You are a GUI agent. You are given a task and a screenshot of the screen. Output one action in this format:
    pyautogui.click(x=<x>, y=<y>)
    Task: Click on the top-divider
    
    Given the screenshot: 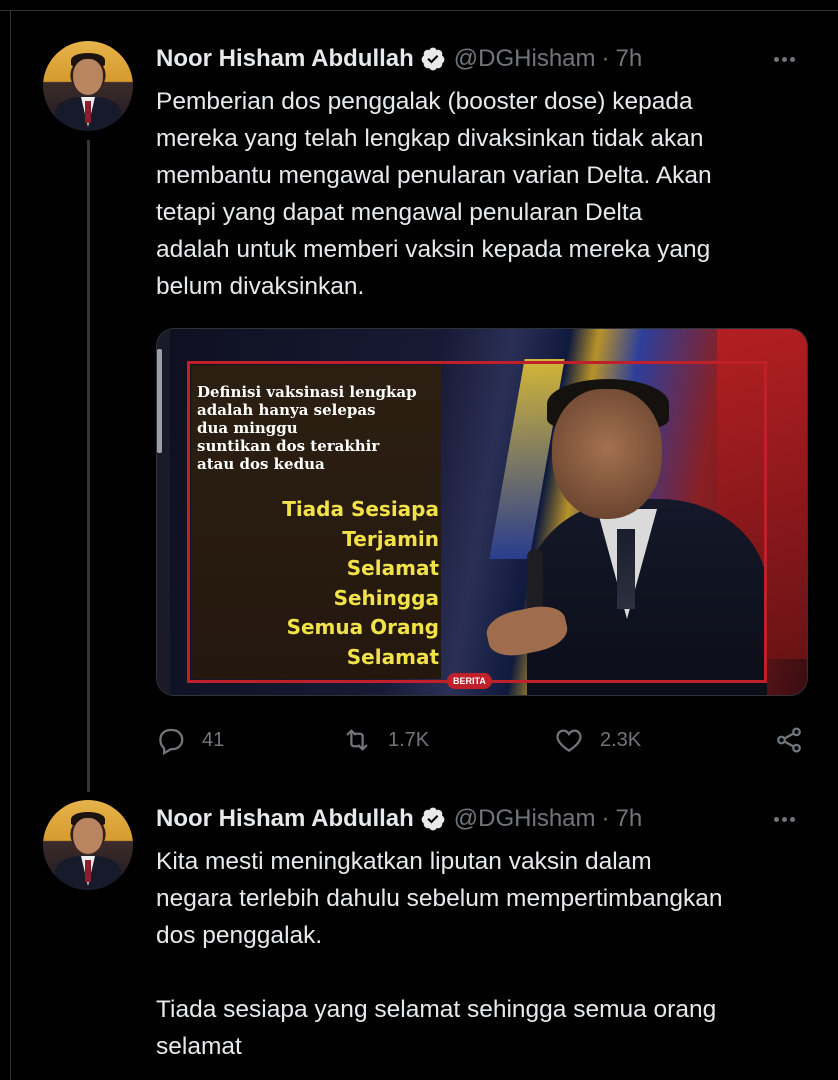 What is the action you would take?
    pyautogui.click(x=419, y=5)
    